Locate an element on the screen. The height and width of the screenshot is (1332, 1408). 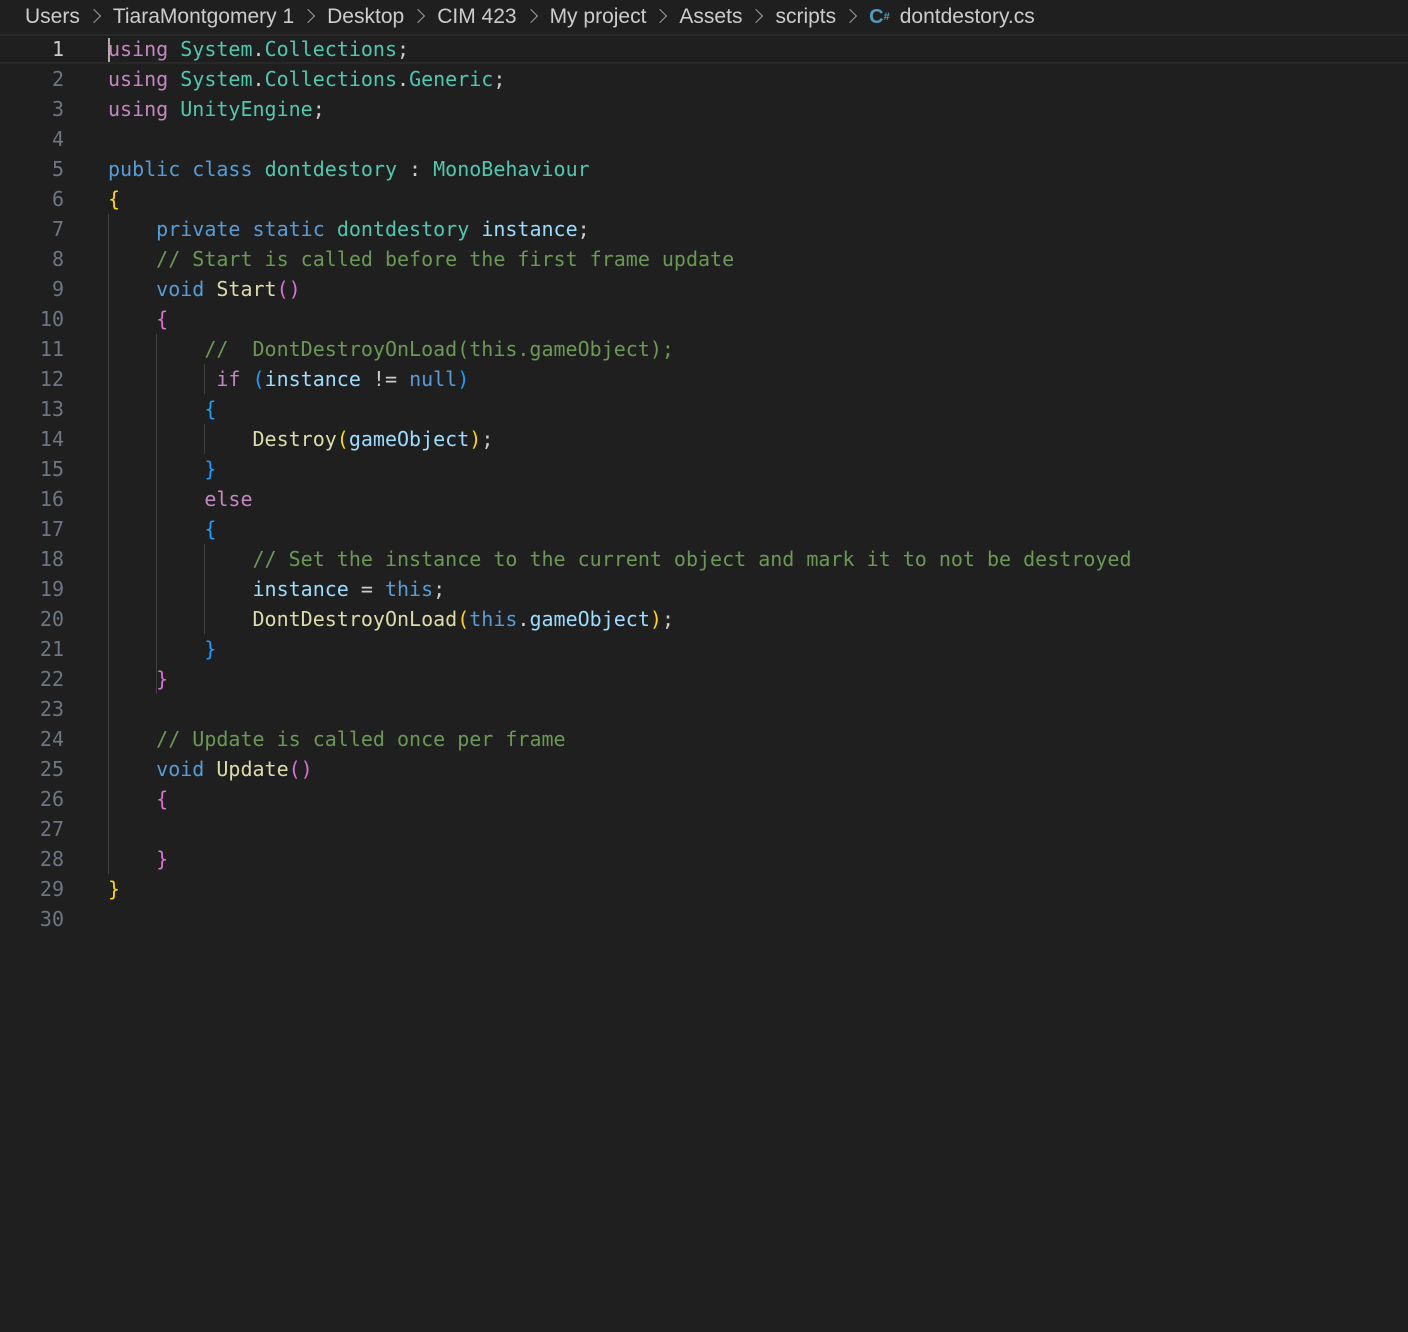
code-line: 22 } is located at coordinates (704, 679).